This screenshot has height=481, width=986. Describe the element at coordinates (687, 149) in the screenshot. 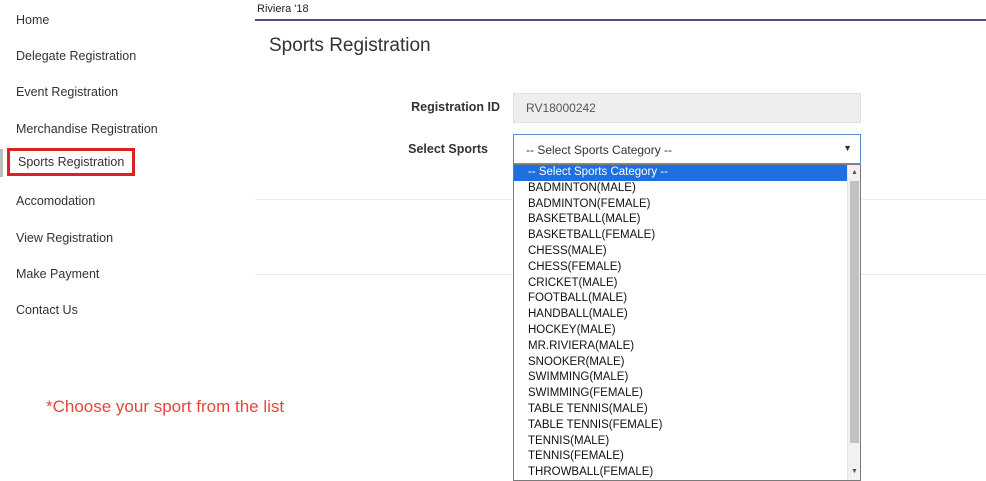

I see `sports-select: -- Select Sports Category -- ▼` at that location.